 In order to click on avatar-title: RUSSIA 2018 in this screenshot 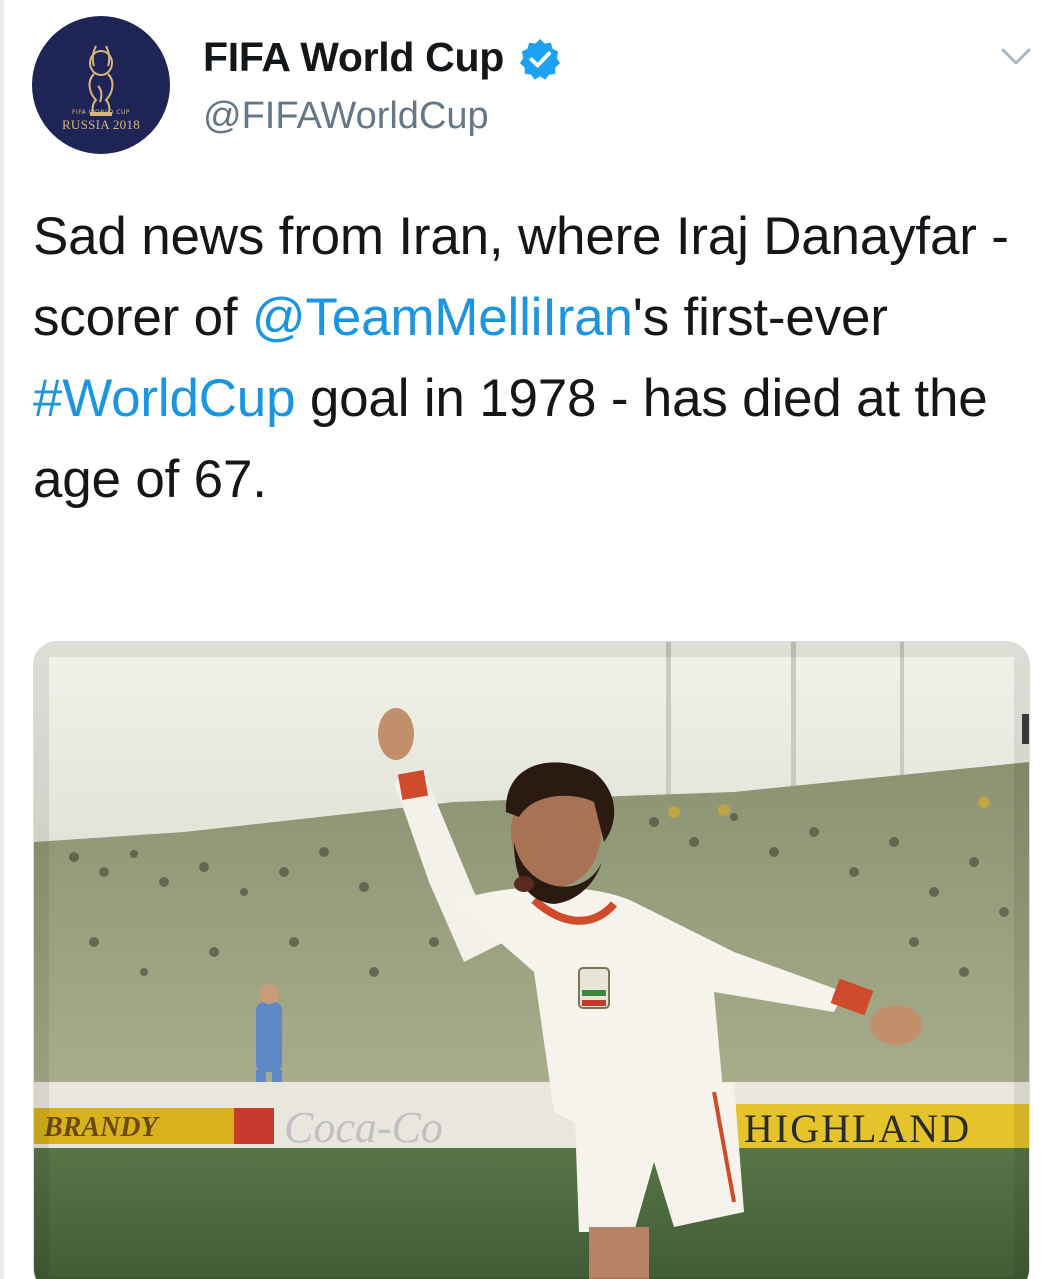, I will do `click(101, 124)`.